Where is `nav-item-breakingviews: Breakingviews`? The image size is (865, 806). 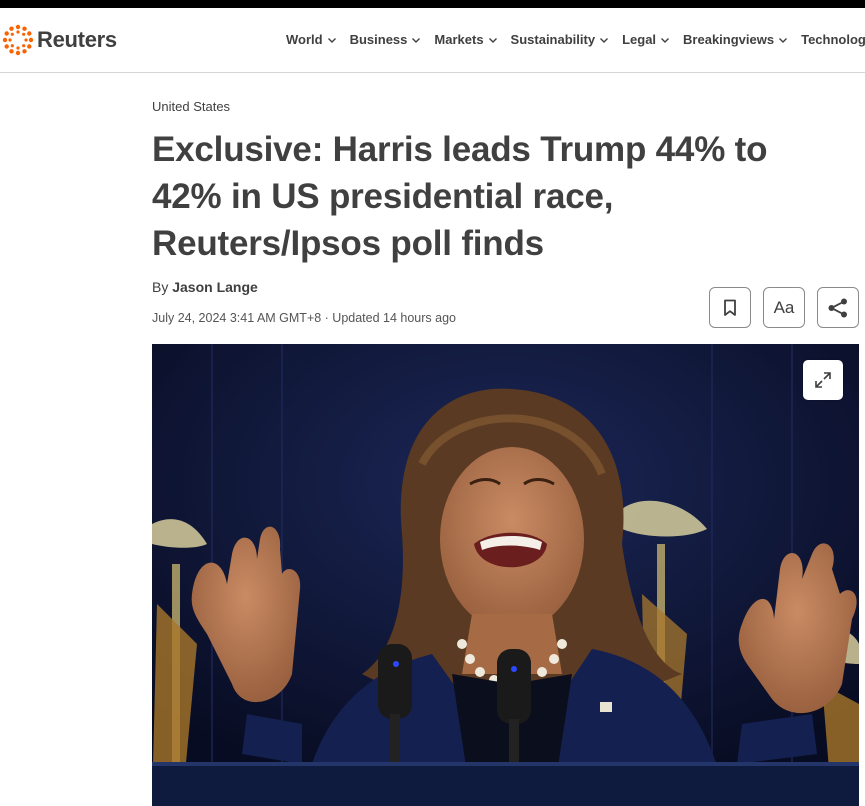 nav-item-breakingviews: Breakingviews is located at coordinates (735, 39).